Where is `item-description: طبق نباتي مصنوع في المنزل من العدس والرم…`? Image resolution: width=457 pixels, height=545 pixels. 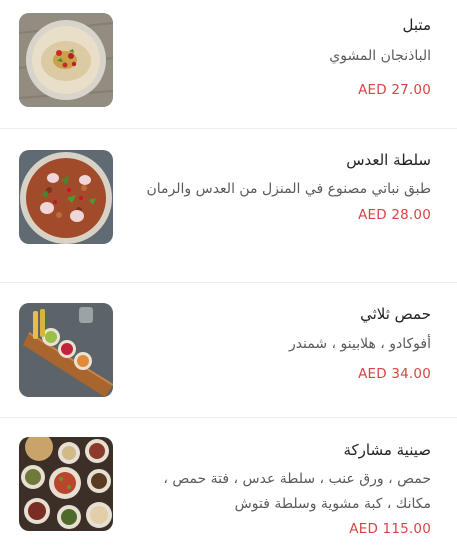 item-description: طبق نباتي مصنوع في المنزل من العدس والرم… is located at coordinates (288, 189).